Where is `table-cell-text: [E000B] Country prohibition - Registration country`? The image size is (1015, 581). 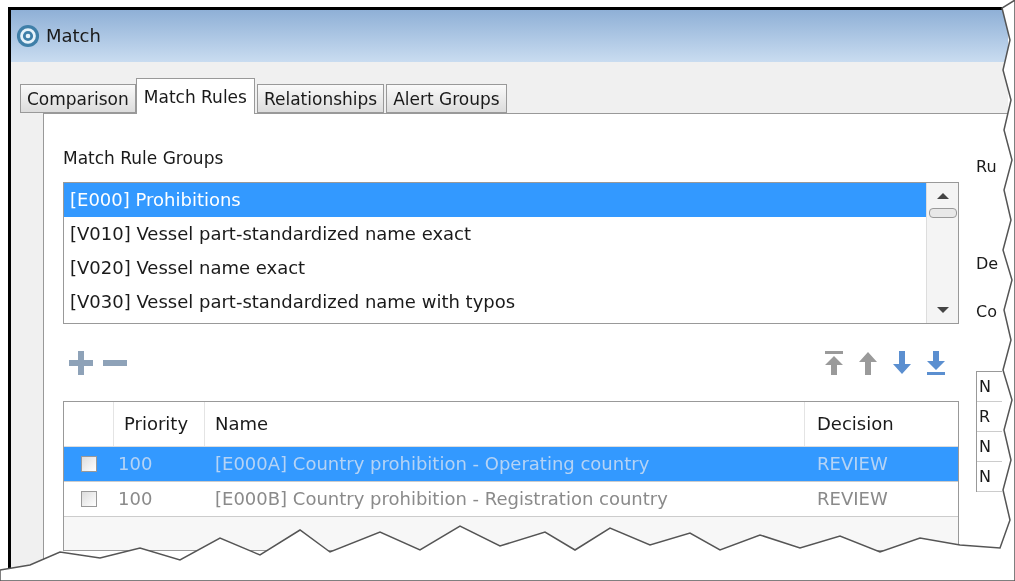
table-cell-text: [E000B] Country prohibition - Registration country is located at coordinates (441, 499).